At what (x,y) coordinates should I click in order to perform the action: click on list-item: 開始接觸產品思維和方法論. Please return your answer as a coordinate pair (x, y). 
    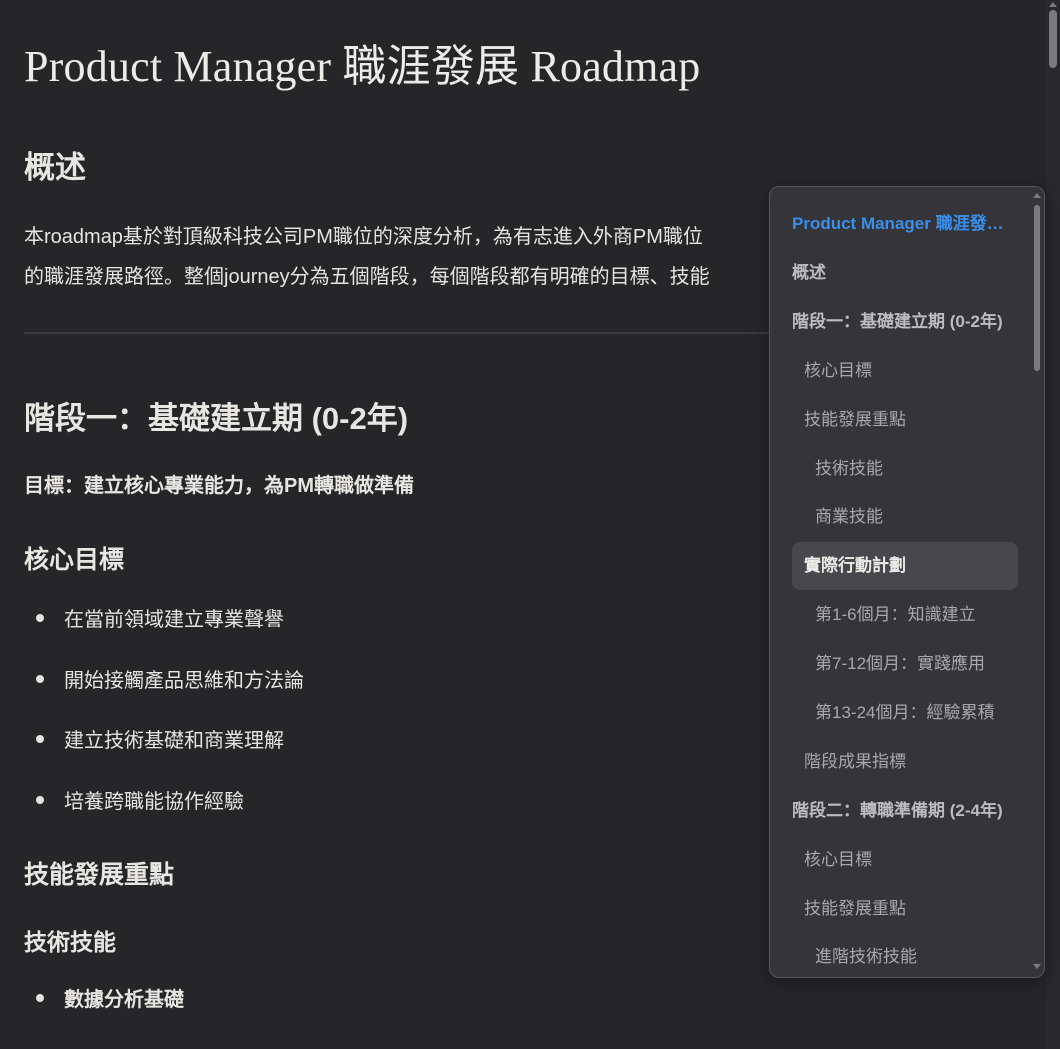
    Looking at the image, I should click on (170, 678).